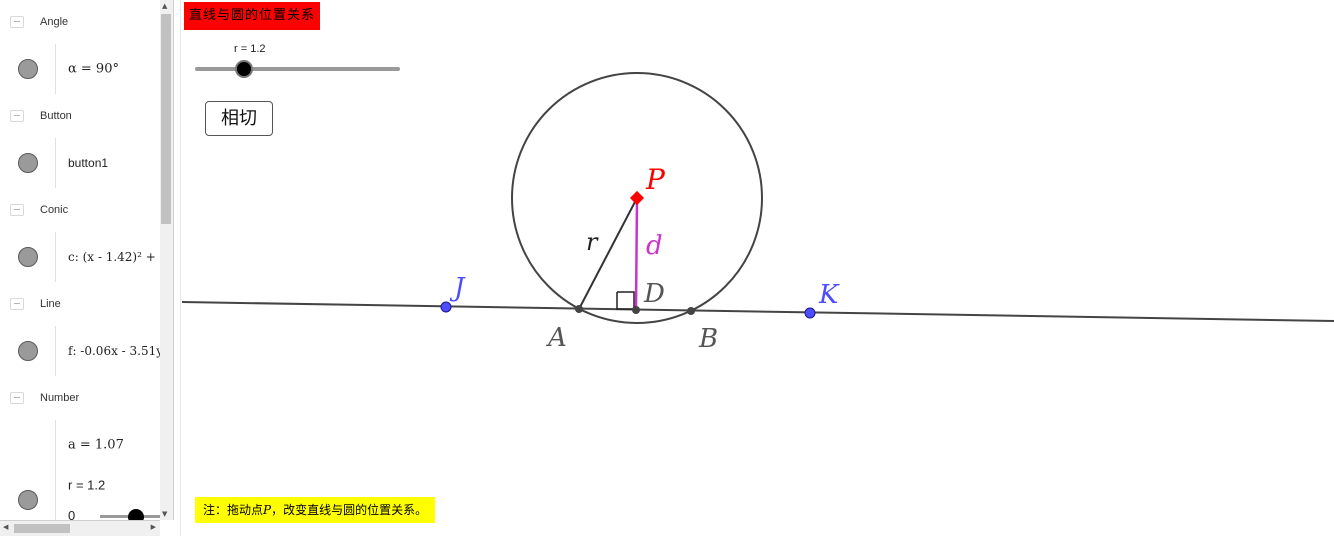 The image size is (1334, 536). I want to click on label-P: P, so click(655, 179).